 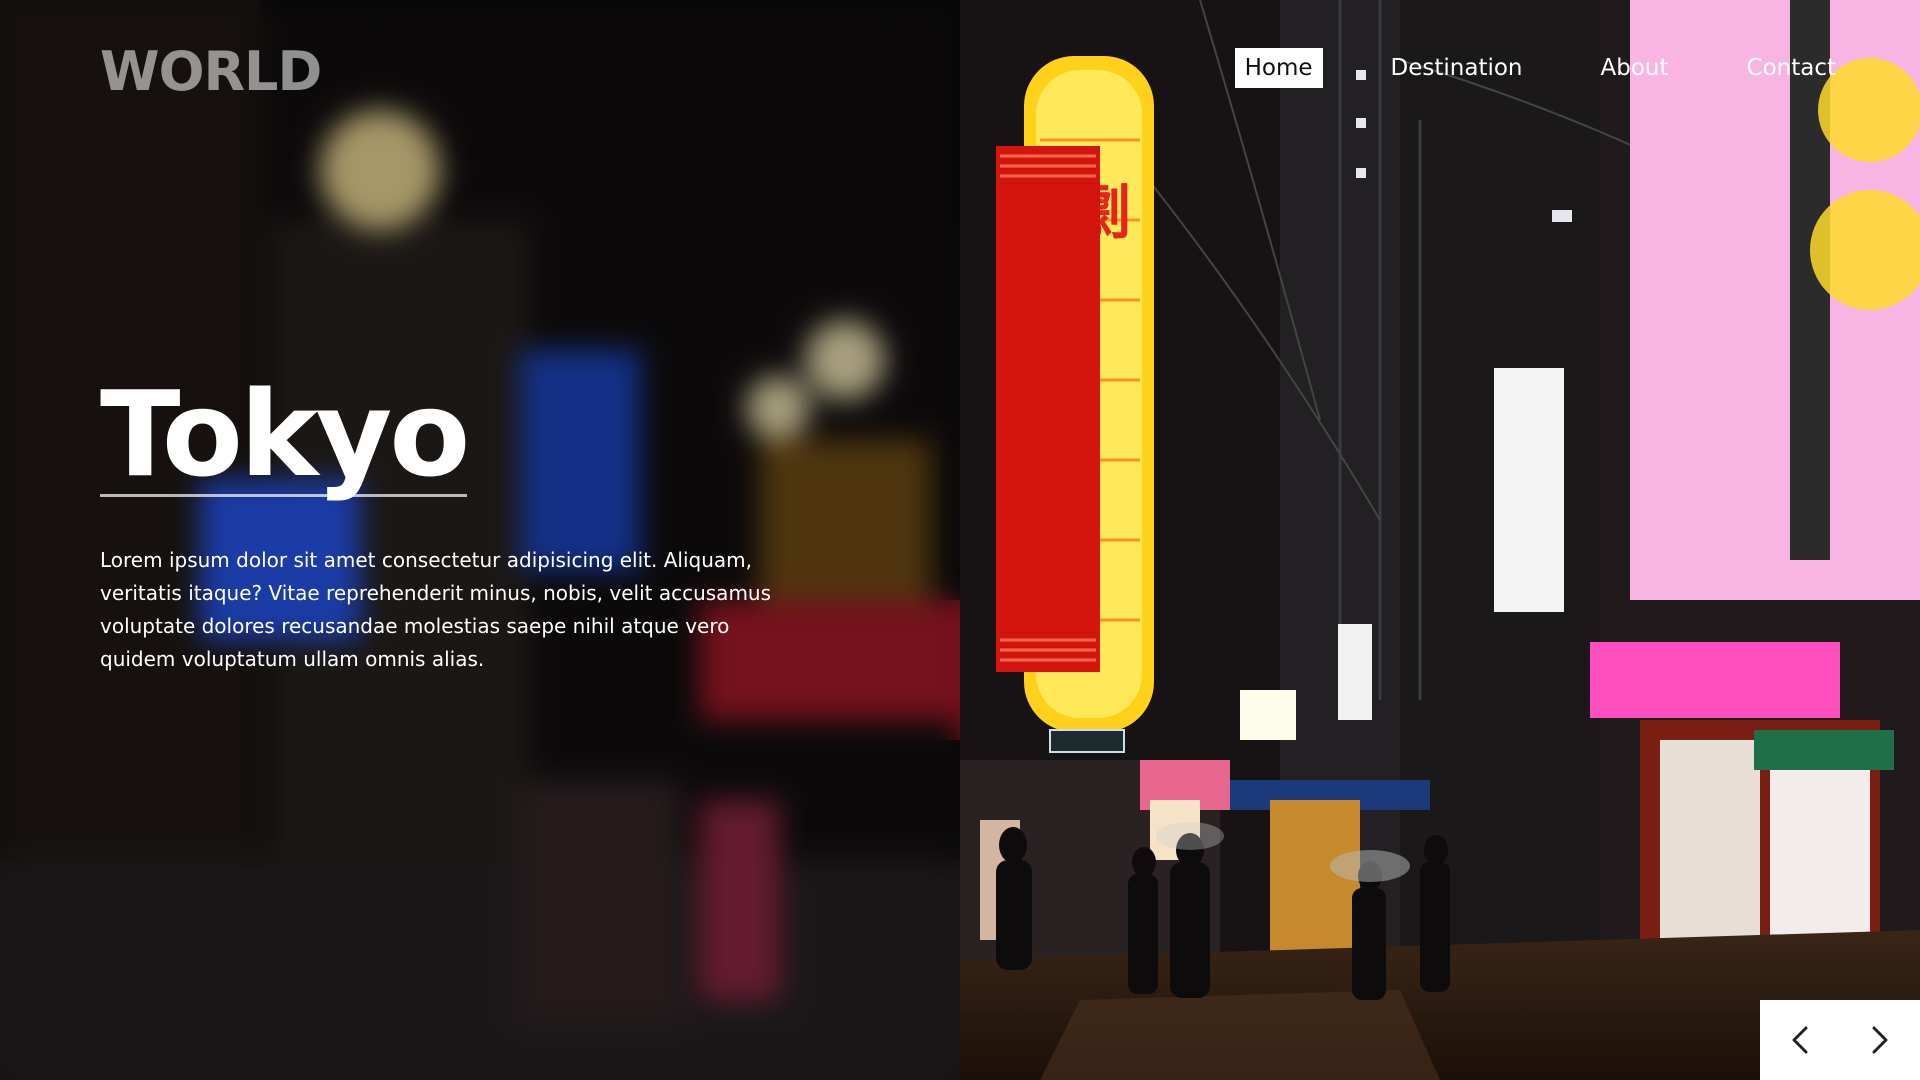 I want to click on next-slide-button, so click(x=1880, y=1040).